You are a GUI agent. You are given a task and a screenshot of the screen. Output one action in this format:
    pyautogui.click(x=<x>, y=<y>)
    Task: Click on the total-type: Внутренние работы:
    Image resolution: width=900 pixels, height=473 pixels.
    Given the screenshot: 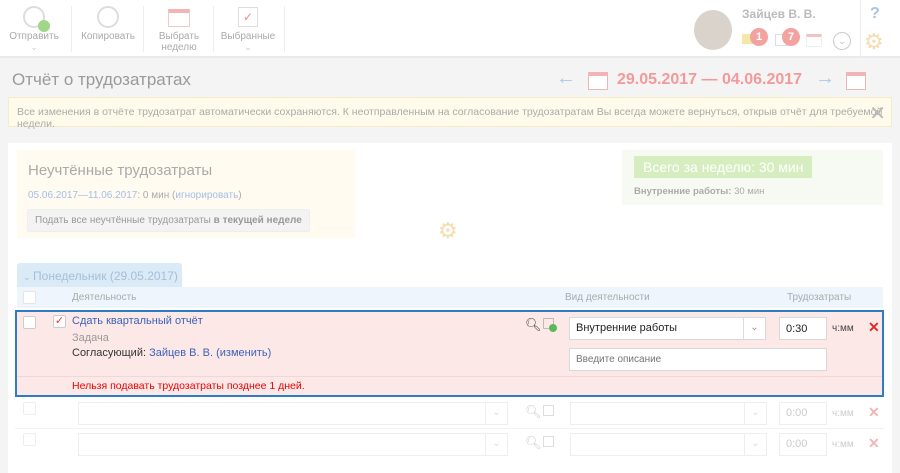 What is the action you would take?
    pyautogui.click(x=683, y=191)
    